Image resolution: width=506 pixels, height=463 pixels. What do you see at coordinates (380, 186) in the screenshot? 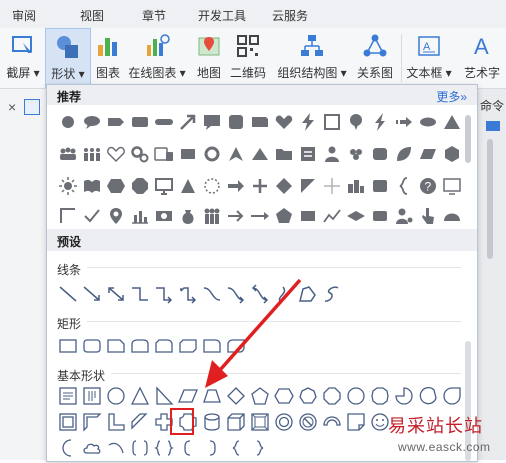
I see `wave-rect-shape` at bounding box center [380, 186].